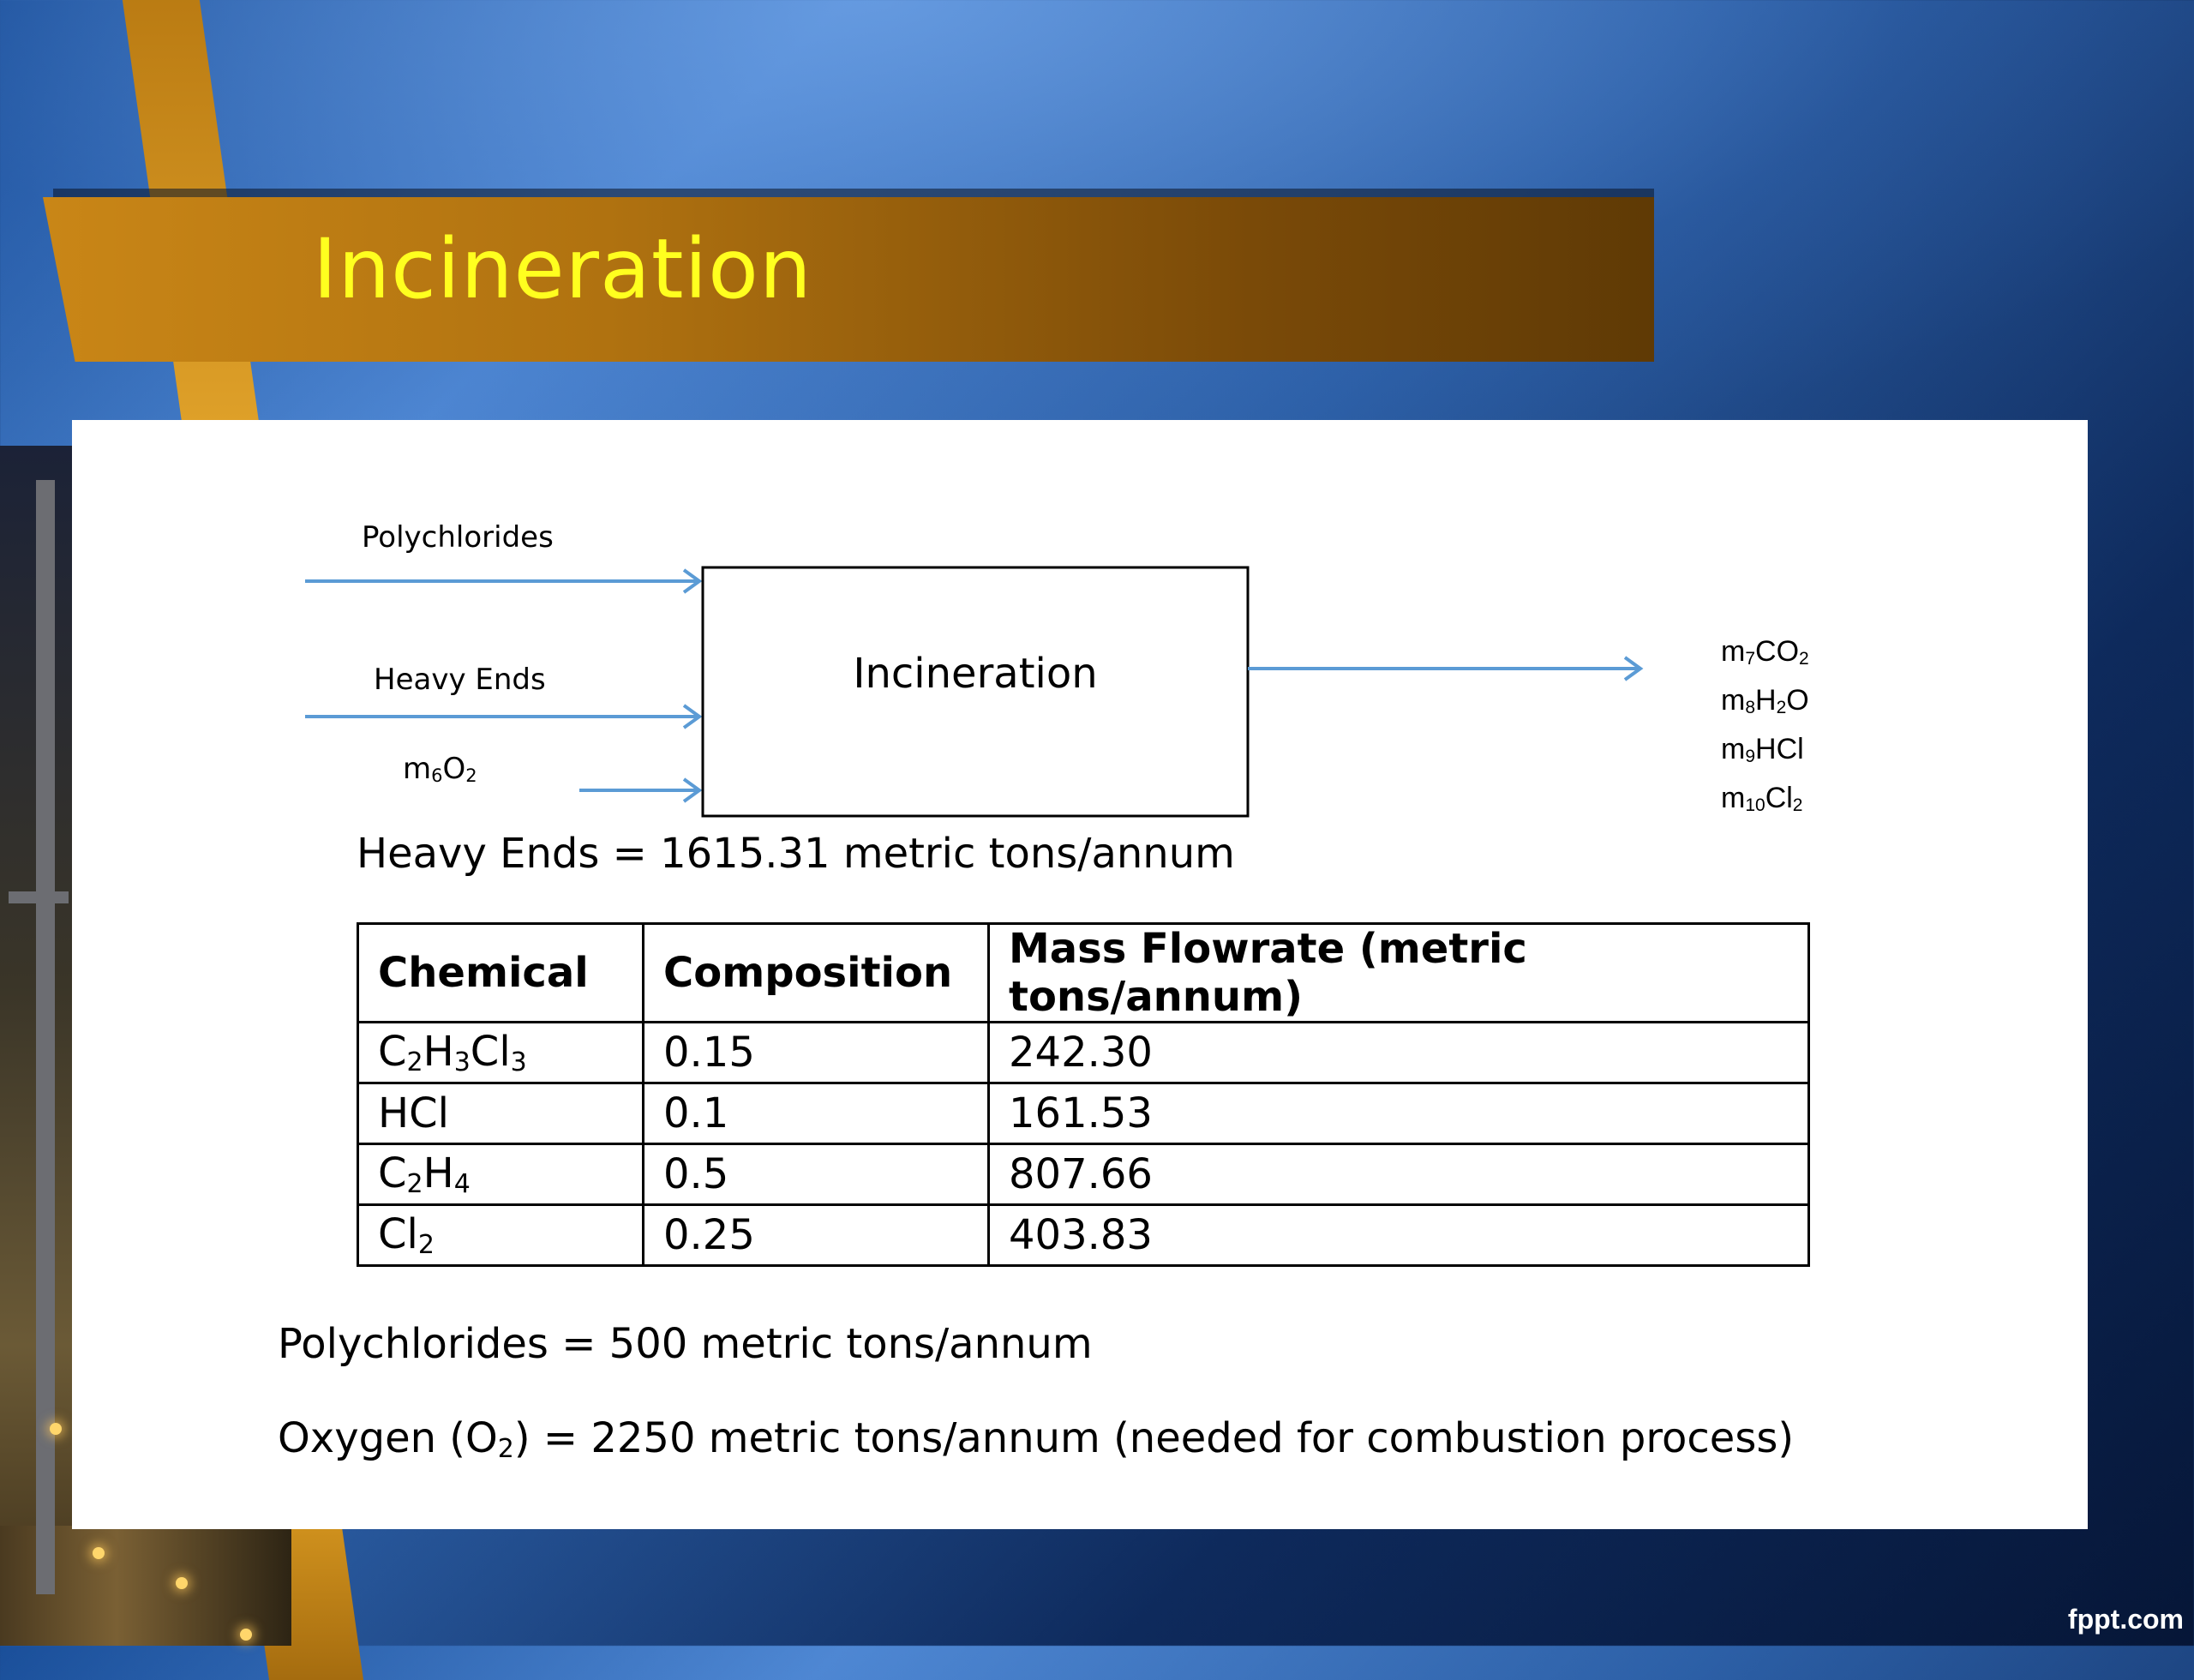 Image resolution: width=2194 pixels, height=1680 pixels. What do you see at coordinates (440, 769) in the screenshot?
I see `oxygen-input-label: m6O2` at bounding box center [440, 769].